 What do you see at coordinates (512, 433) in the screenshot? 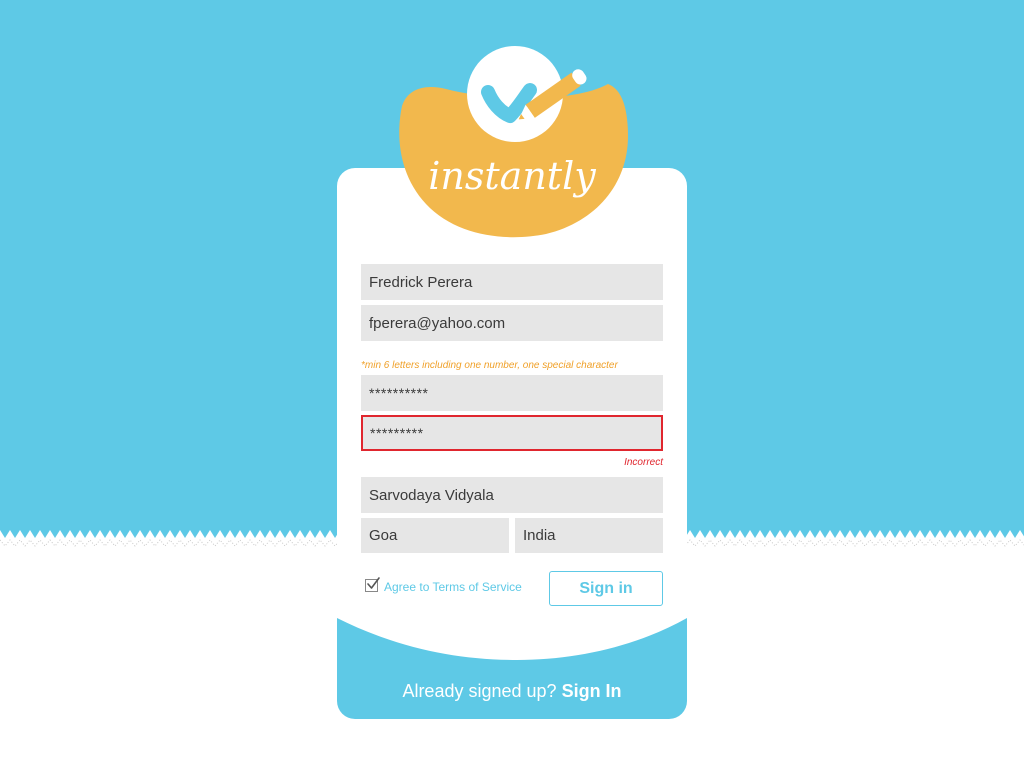
I see `confirm-password-field: *********` at bounding box center [512, 433].